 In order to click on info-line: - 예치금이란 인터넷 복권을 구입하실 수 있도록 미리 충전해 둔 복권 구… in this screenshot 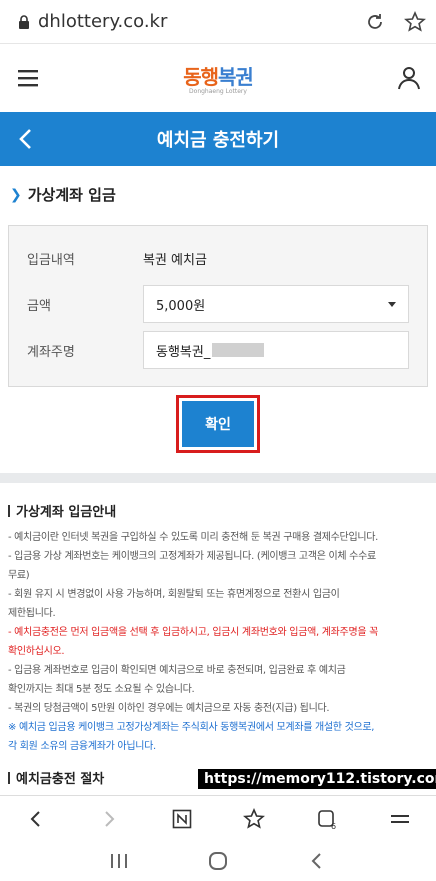, I will do `click(193, 537)`.